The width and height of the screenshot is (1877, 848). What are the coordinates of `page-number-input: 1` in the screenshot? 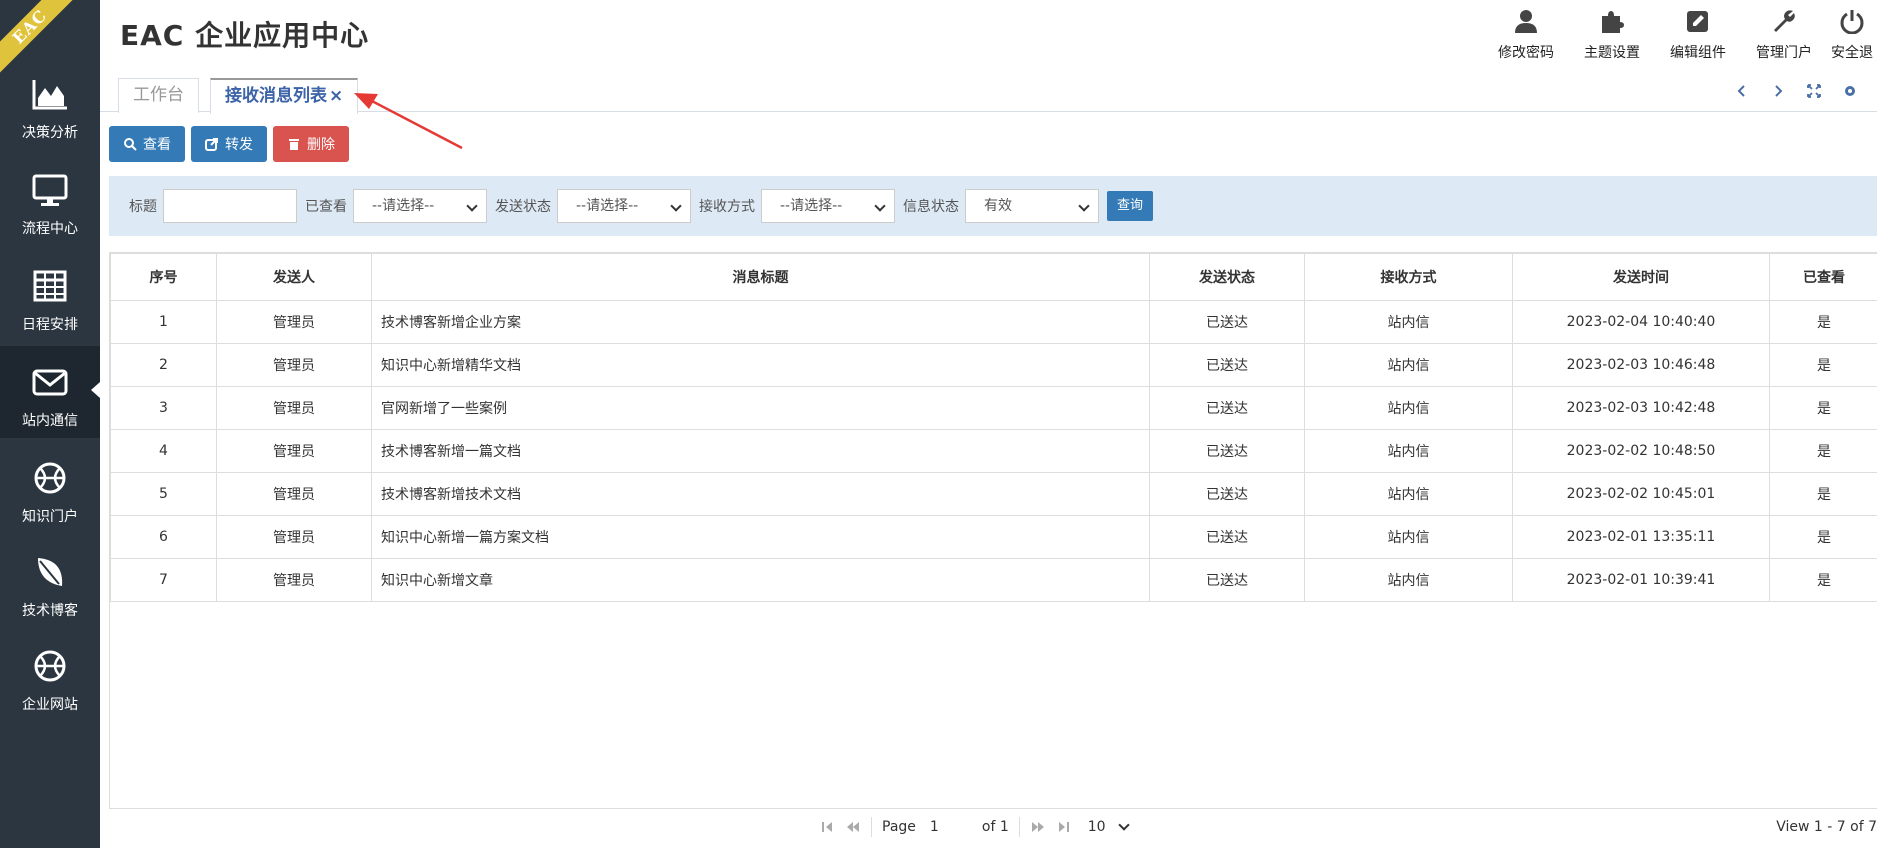 It's located at (949, 827).